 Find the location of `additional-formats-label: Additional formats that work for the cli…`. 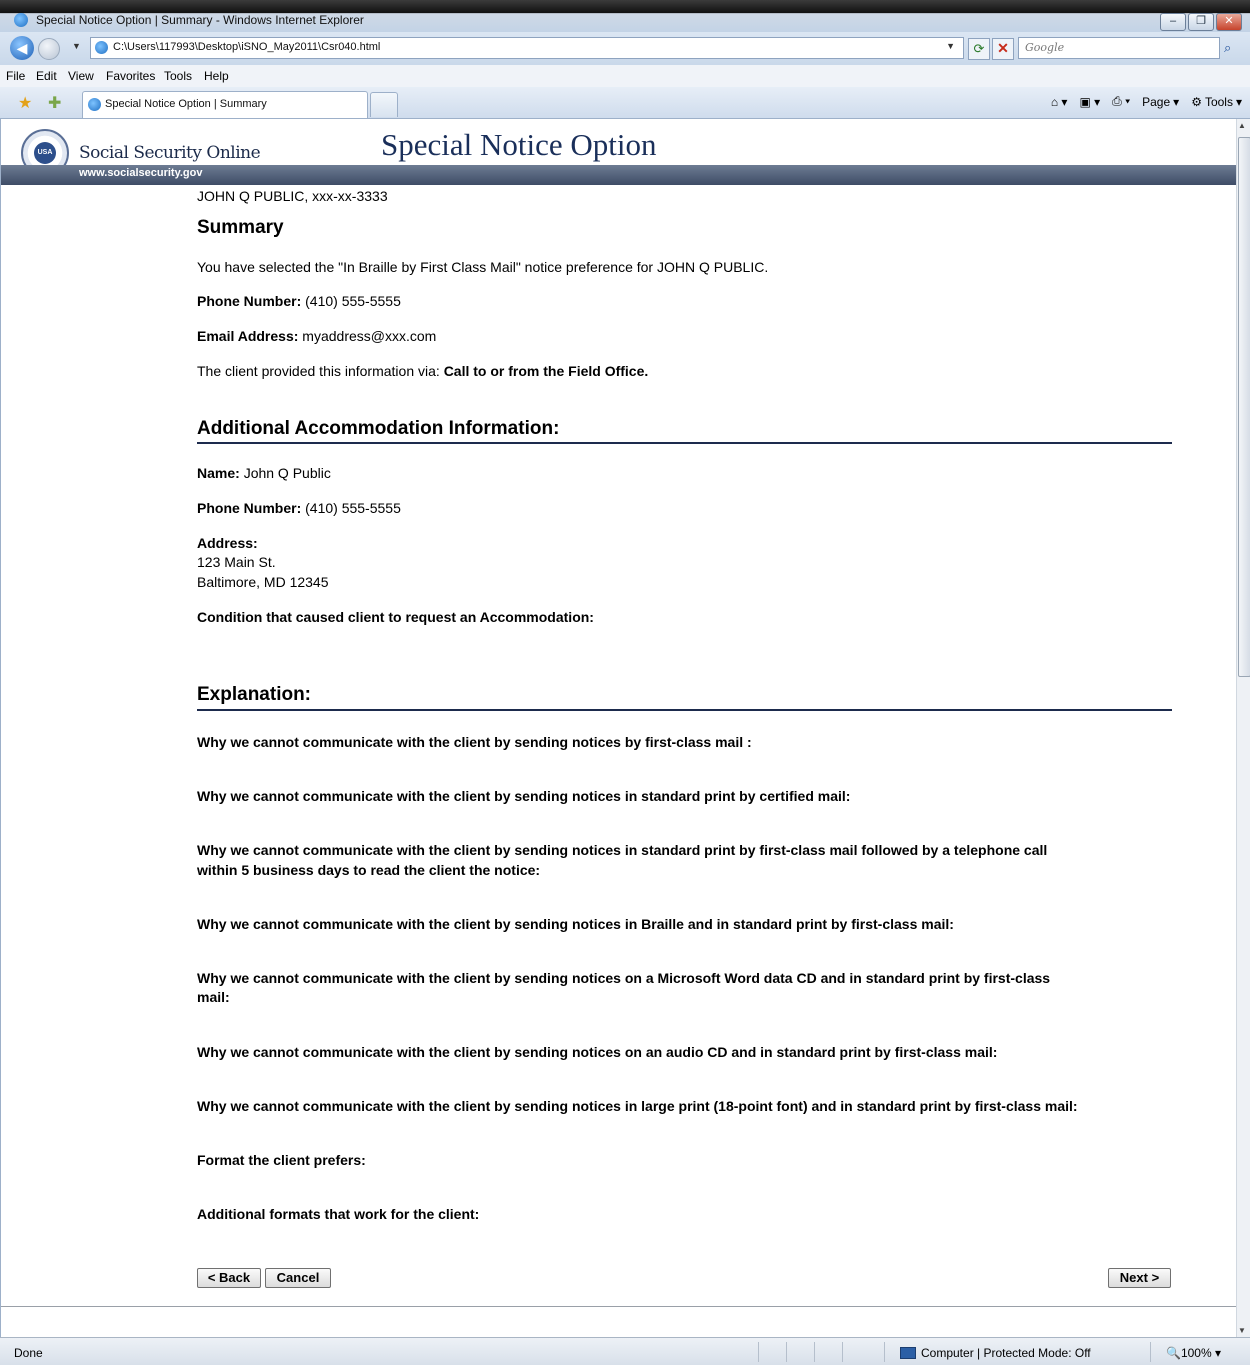

additional-formats-label: Additional formats that work for the cli… is located at coordinates (338, 1214).